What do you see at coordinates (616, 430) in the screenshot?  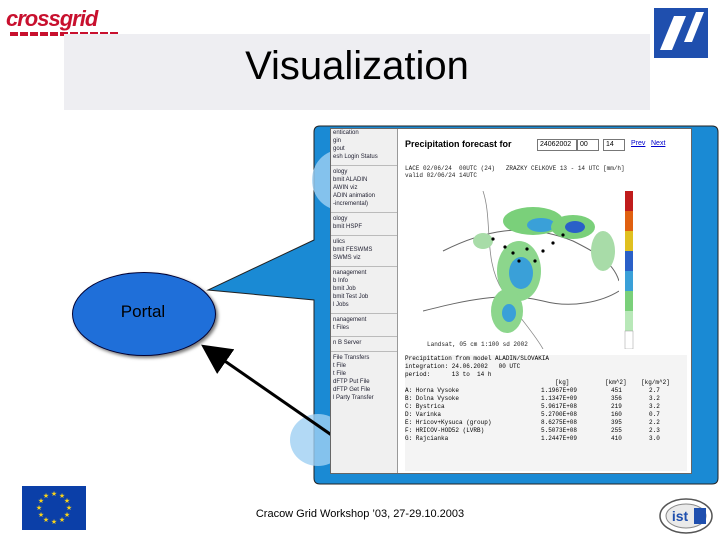 I see `table-cell-km2: 255` at bounding box center [616, 430].